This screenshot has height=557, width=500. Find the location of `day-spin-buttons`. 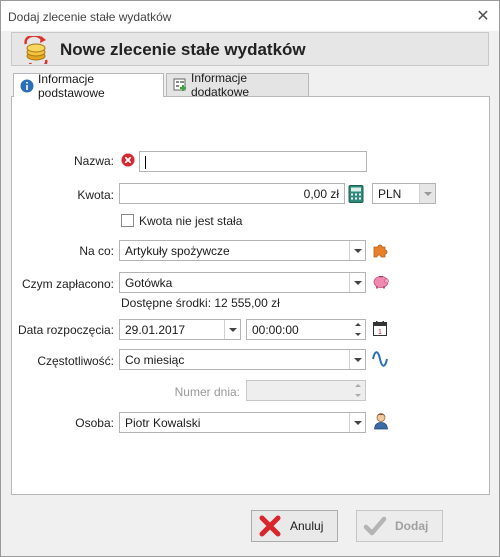

day-spin-buttons is located at coordinates (358, 390).